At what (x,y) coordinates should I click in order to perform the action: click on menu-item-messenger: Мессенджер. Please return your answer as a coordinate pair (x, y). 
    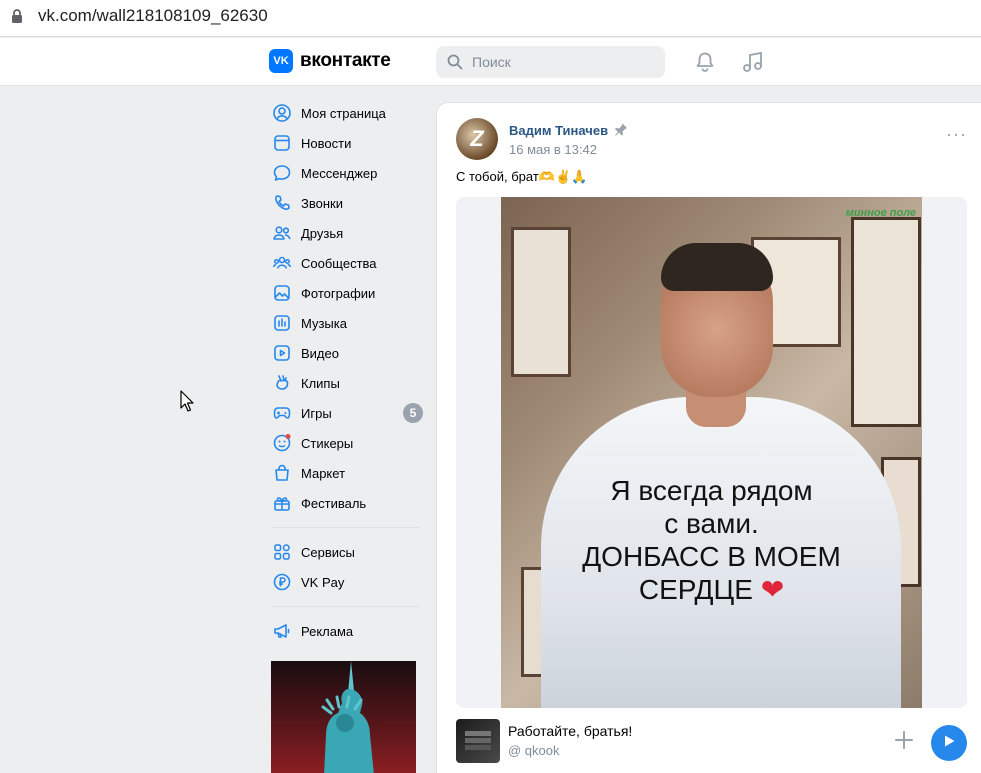
    Looking at the image, I should click on (347, 173).